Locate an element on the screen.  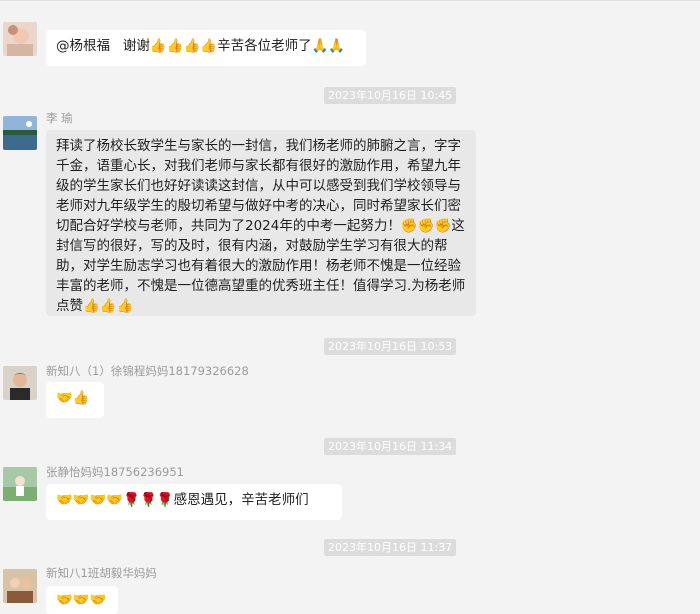
message-bubble: 🤝🤝🤝🤝🌹🌹🌹感恩遇见，辛苦老师们 is located at coordinates (194, 502).